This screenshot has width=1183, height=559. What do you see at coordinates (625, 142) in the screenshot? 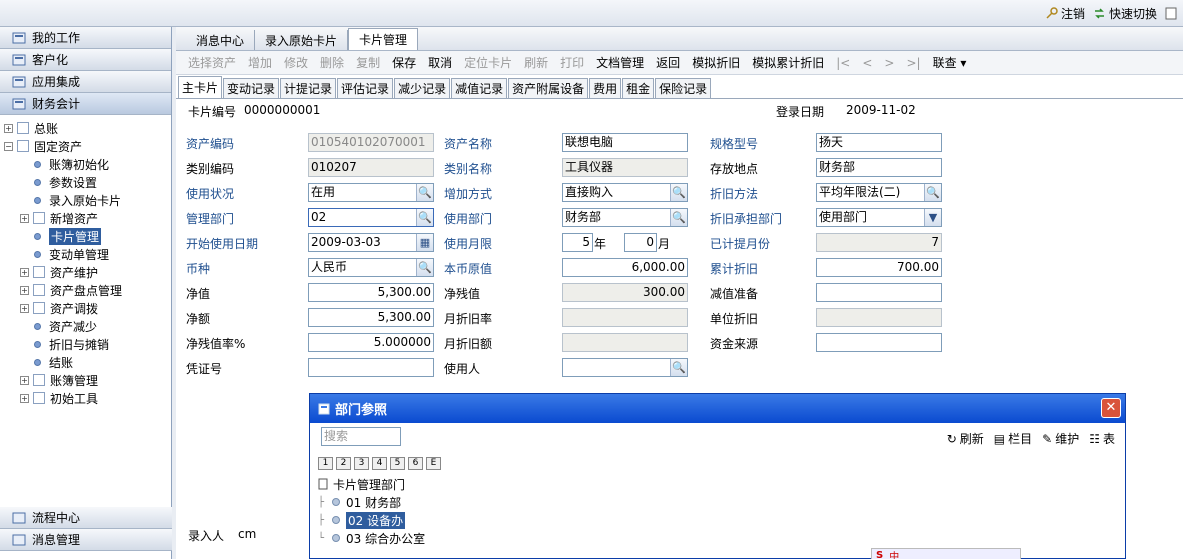
I see `asset-name-field: 联想电脑` at bounding box center [625, 142].